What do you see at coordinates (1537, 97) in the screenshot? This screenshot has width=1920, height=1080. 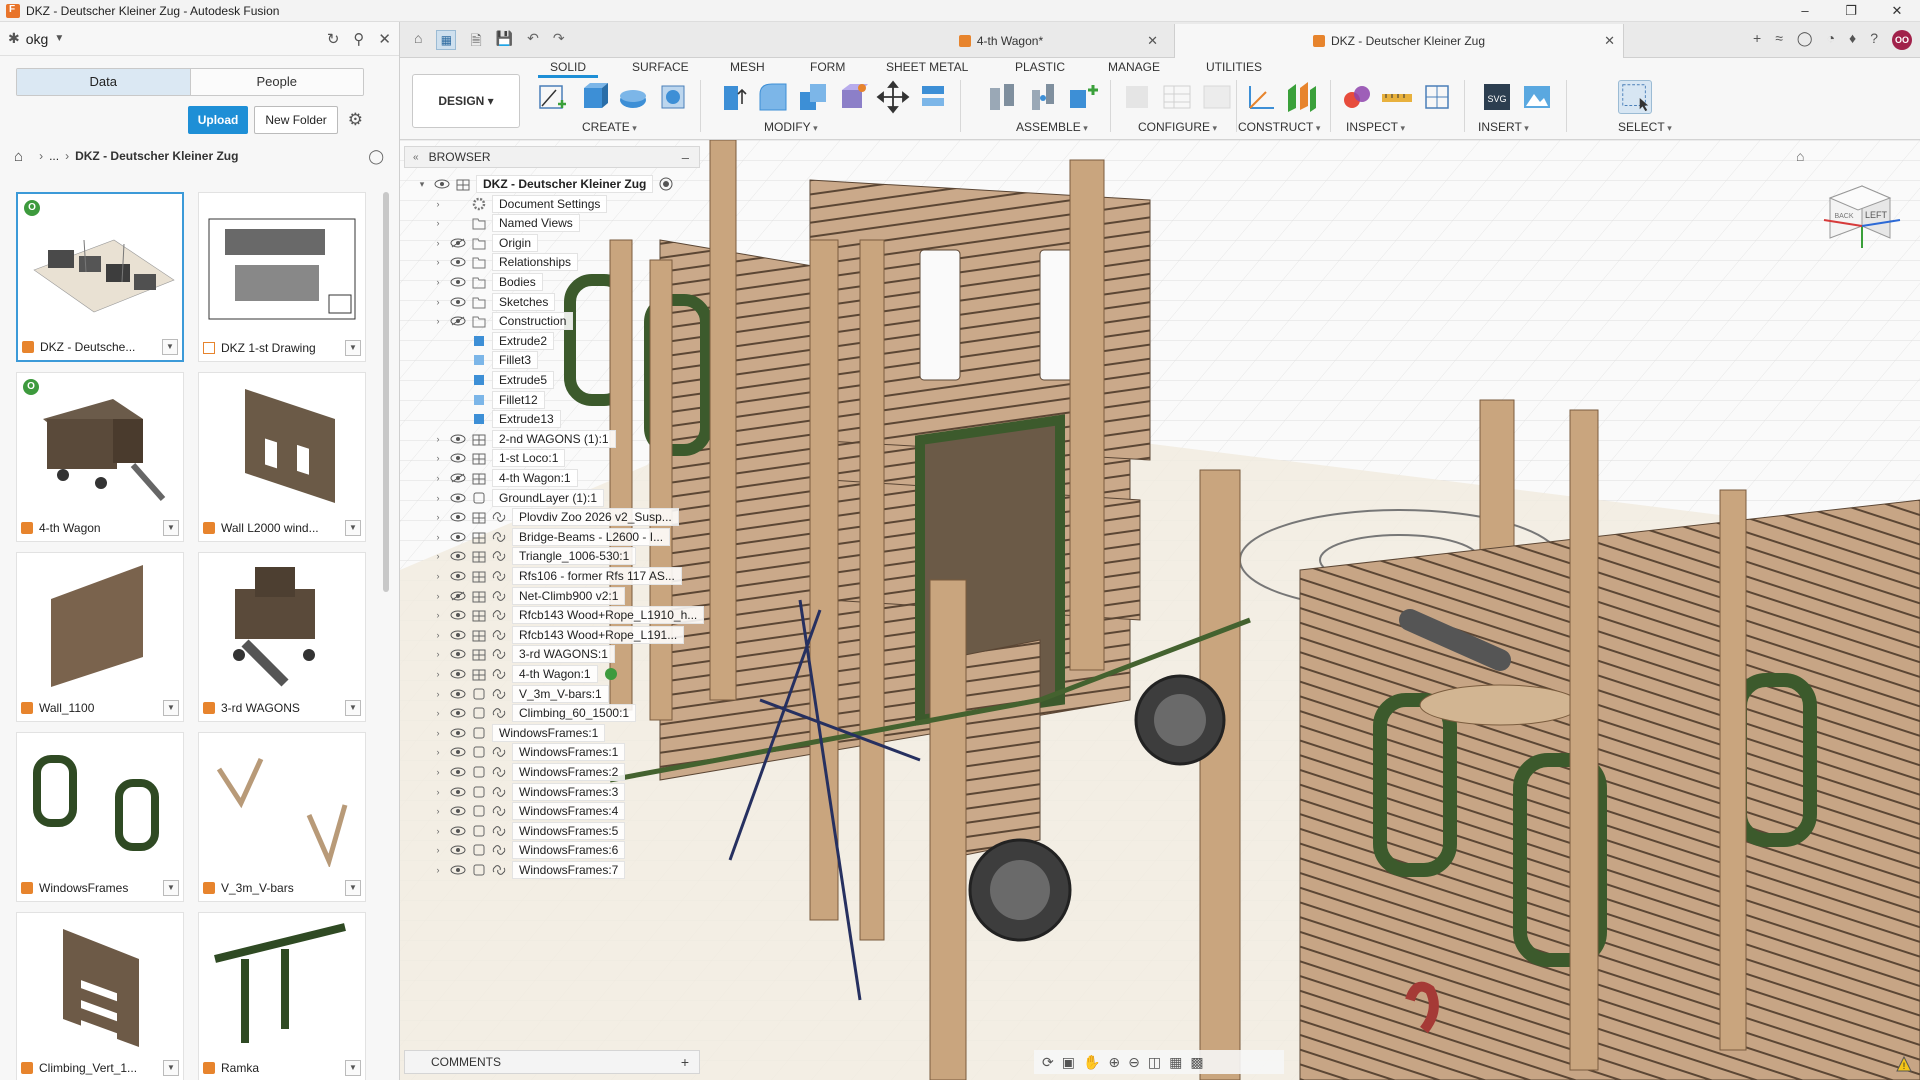 I see `insert-image-icon` at bounding box center [1537, 97].